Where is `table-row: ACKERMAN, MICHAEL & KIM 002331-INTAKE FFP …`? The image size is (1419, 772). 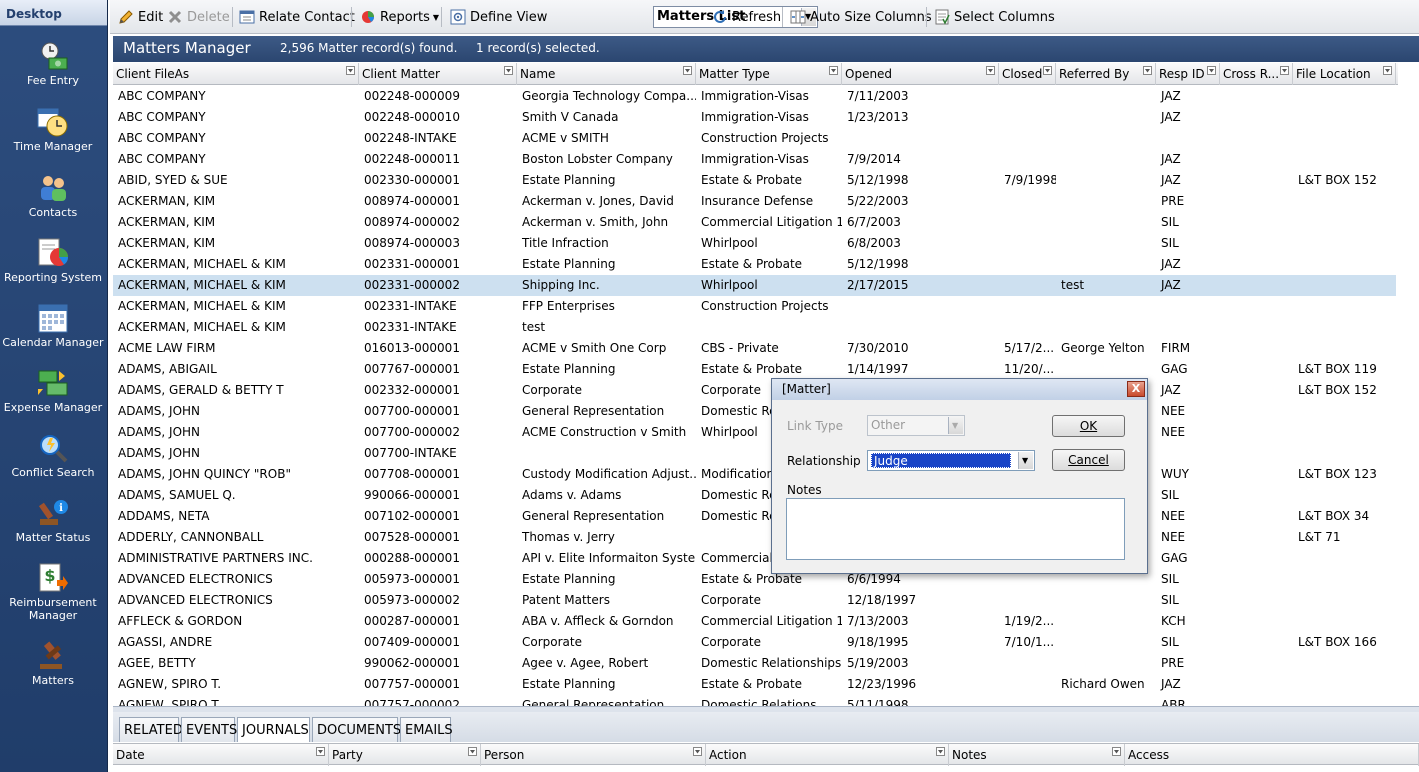 table-row: ACKERMAN, MICHAEL & KIM 002331-INTAKE FFP … is located at coordinates (754, 306).